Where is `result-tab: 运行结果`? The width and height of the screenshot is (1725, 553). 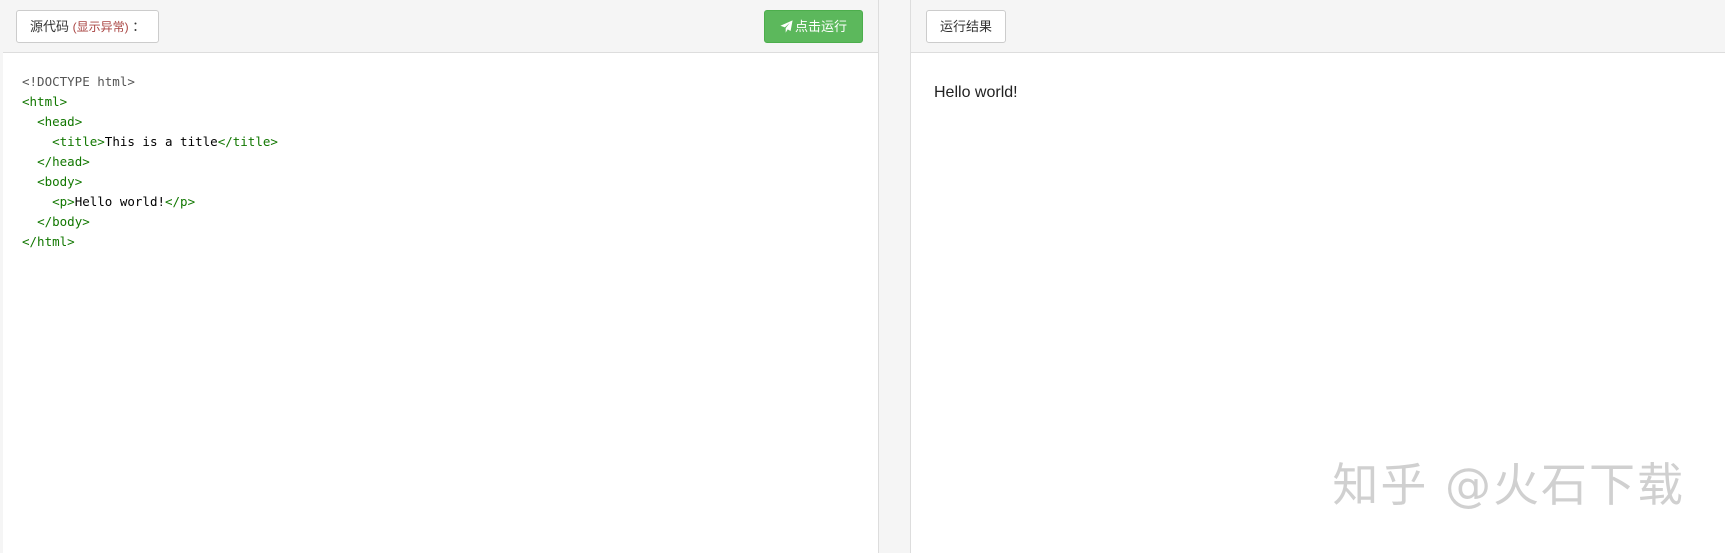 result-tab: 运行结果 is located at coordinates (966, 26).